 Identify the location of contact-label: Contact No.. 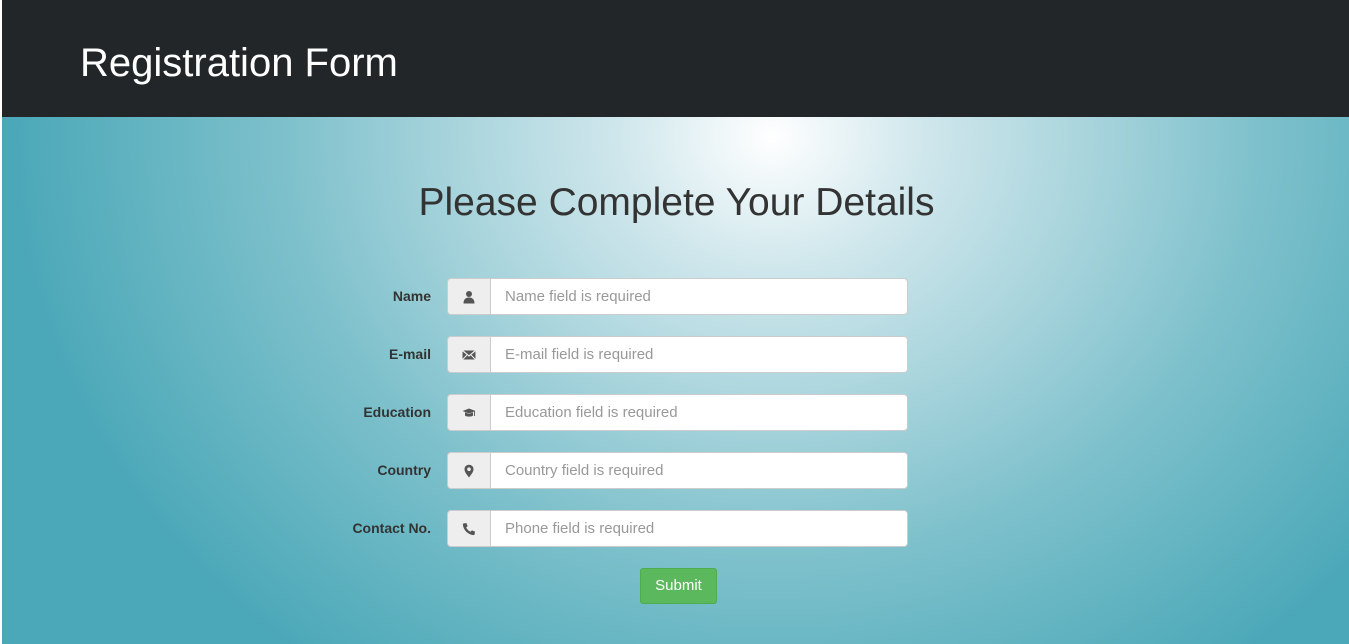
(391, 528).